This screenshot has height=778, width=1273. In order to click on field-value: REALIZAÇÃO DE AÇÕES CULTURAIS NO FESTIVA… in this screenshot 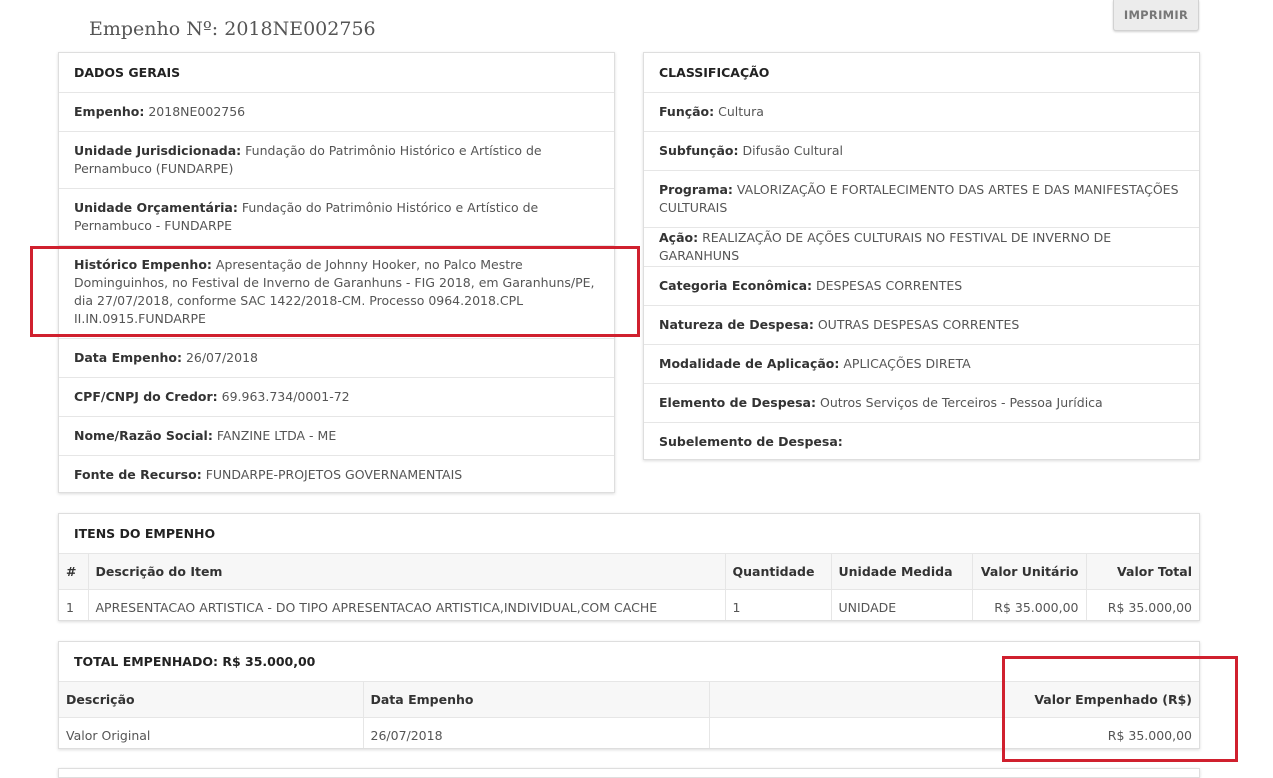, I will do `click(885, 246)`.